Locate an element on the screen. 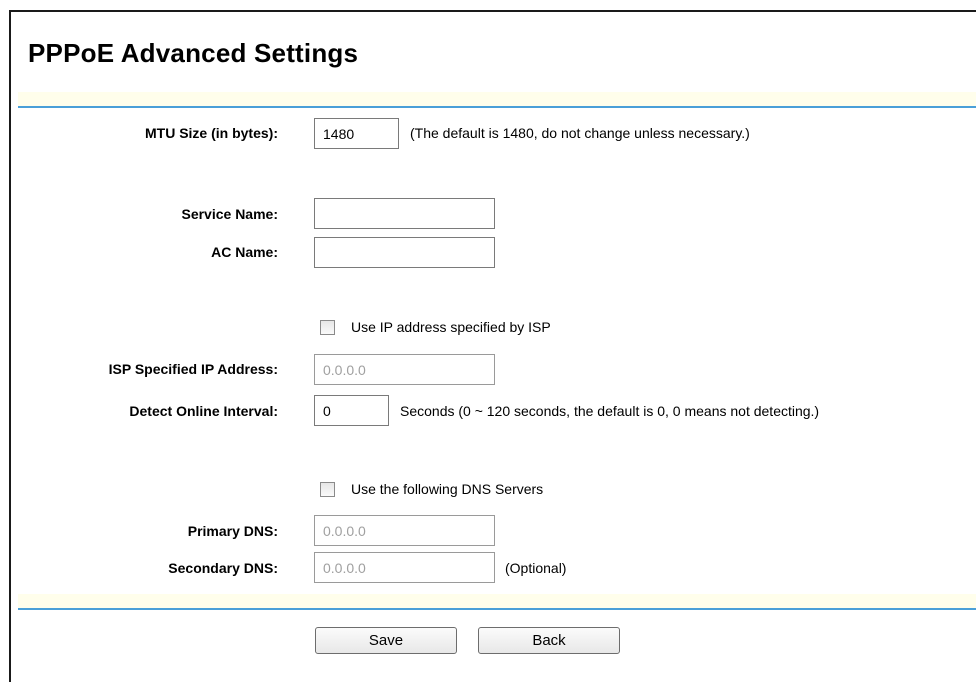 The width and height of the screenshot is (978, 682). use-dns-label: Use the following DNS Servers is located at coordinates (447, 489).